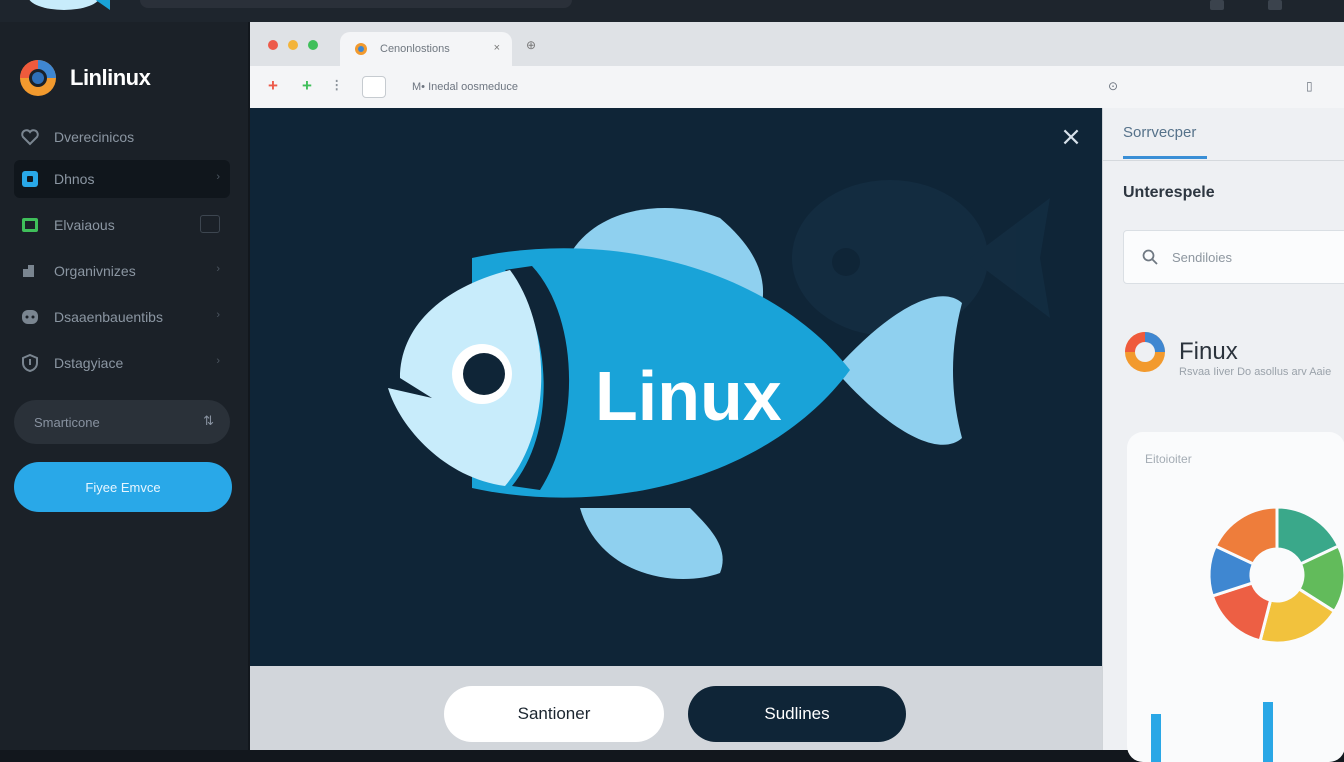 The width and height of the screenshot is (1344, 762). I want to click on sidebar-item-0: Dverecinicos, so click(122, 137).